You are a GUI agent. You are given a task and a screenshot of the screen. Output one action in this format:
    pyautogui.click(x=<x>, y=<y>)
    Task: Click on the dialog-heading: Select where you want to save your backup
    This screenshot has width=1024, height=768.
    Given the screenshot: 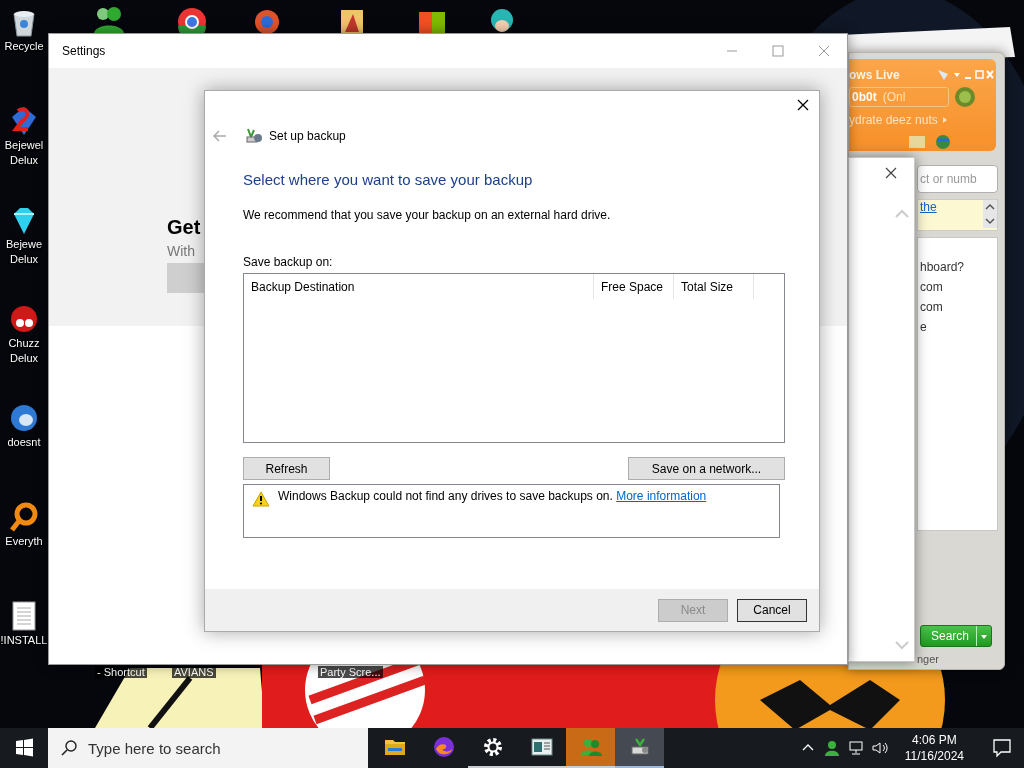 What is the action you would take?
    pyautogui.click(x=388, y=179)
    